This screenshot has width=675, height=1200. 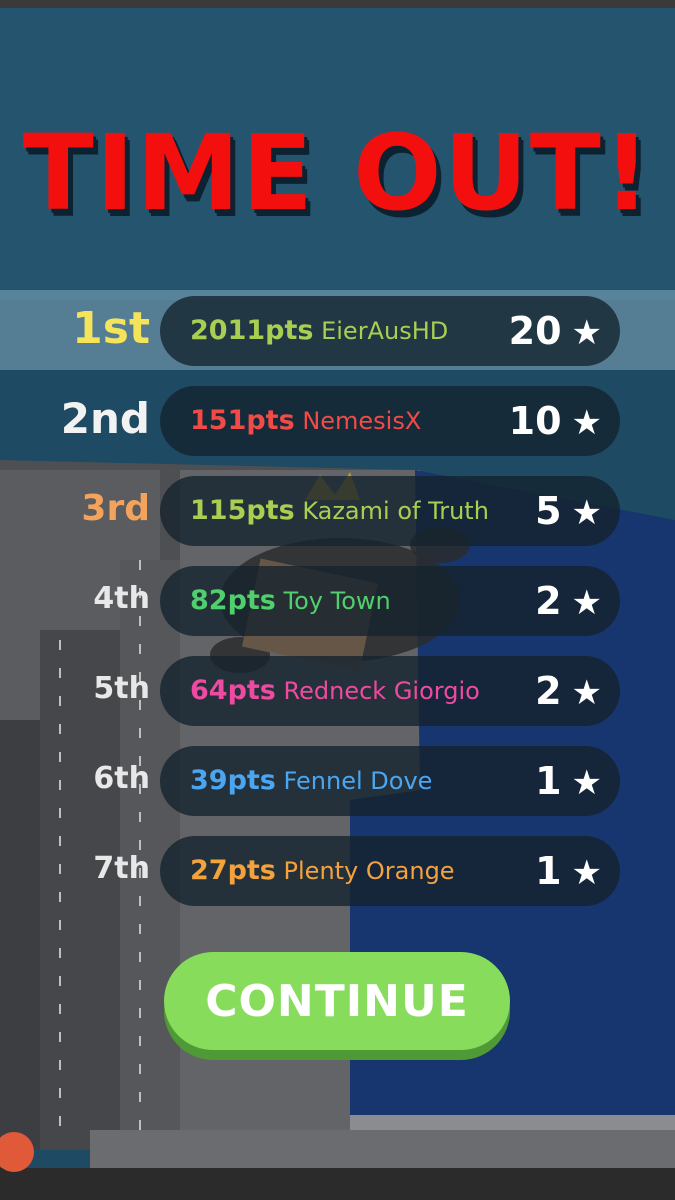 I want to click on leaderboard-row: 6th 39pts Fennel Dove 1 ★, so click(x=337, y=778).